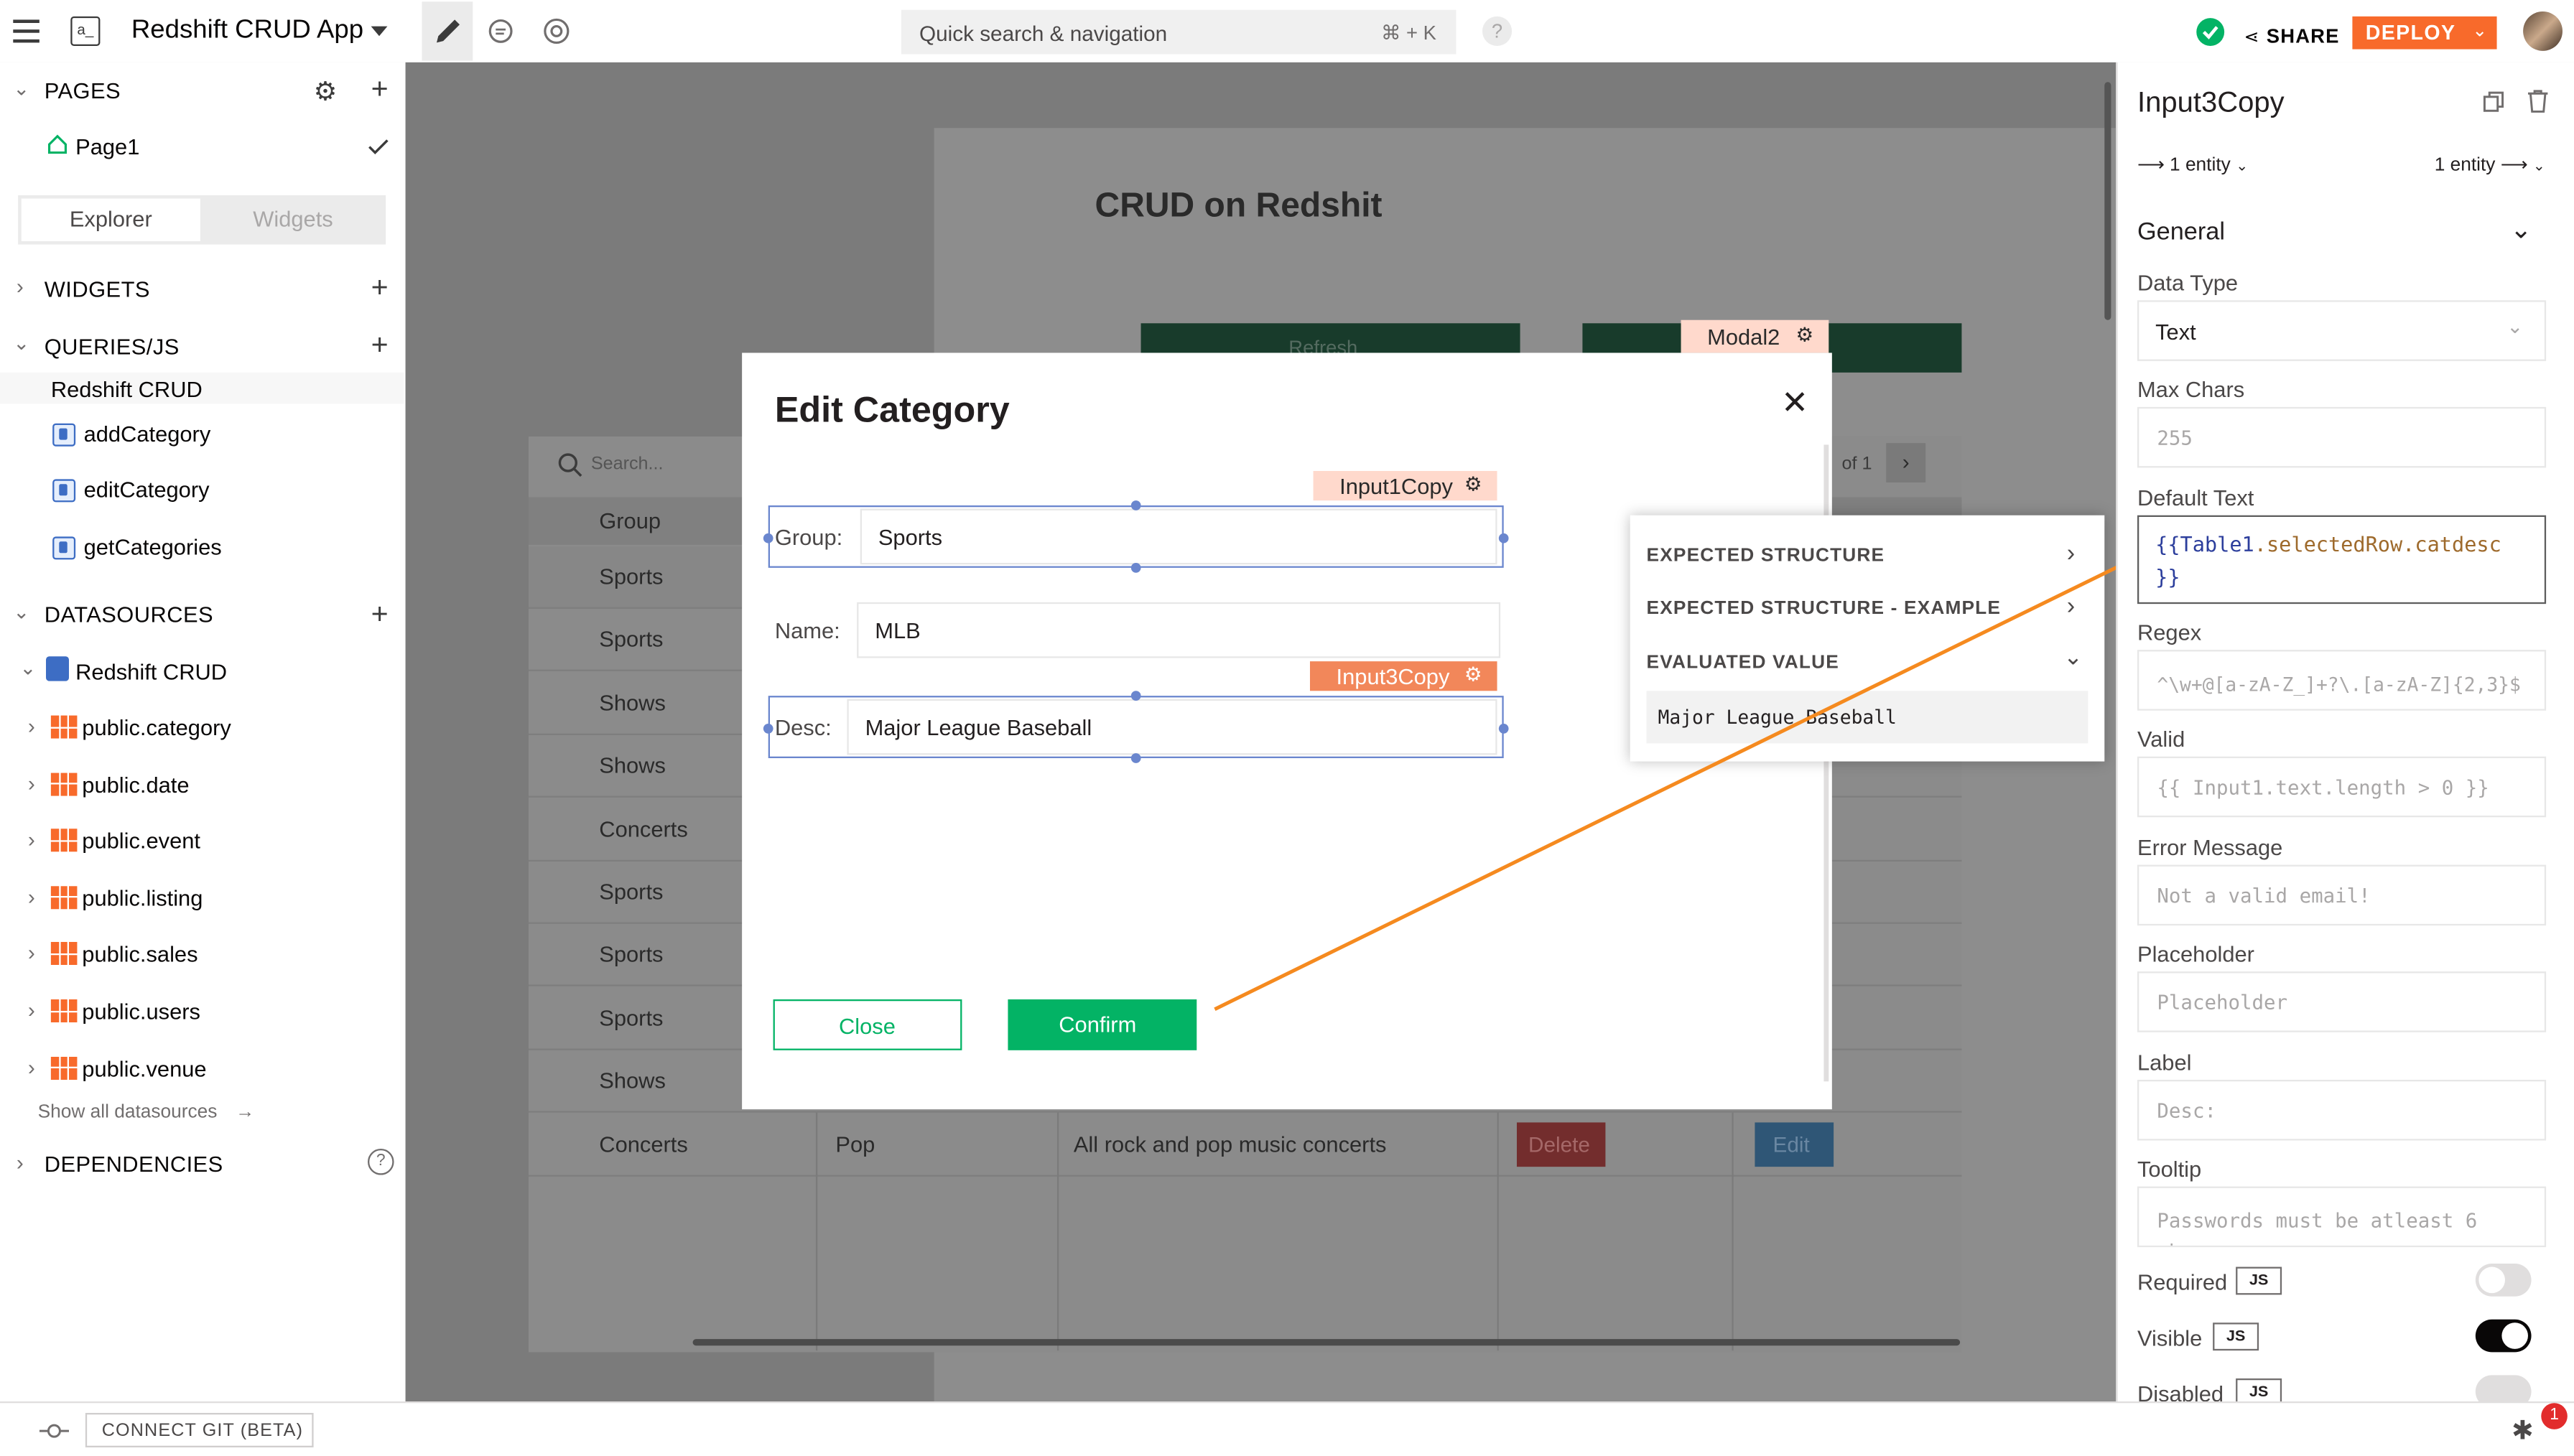  What do you see at coordinates (1497, 31) in the screenshot?
I see `help-icon: ?` at bounding box center [1497, 31].